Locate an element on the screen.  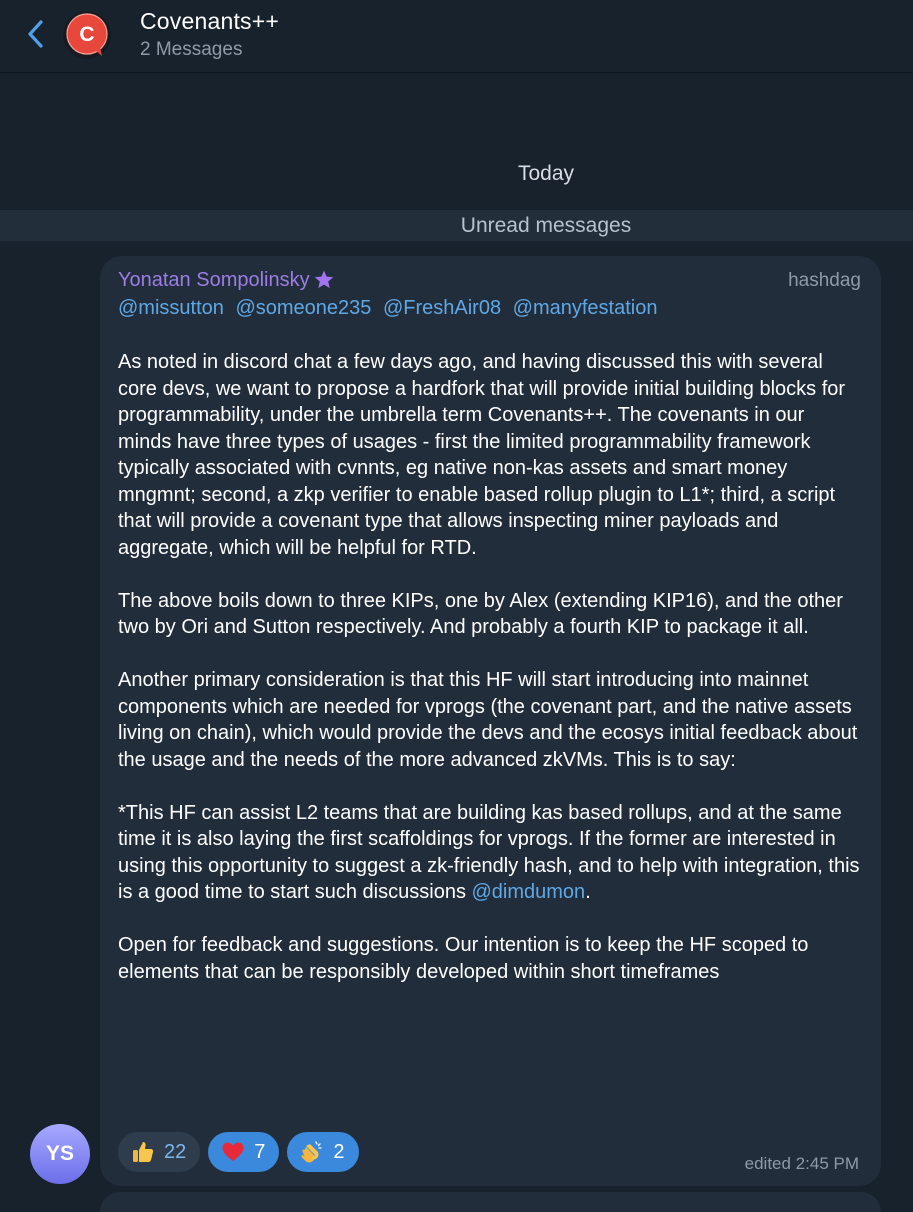
thumbs-up-icon is located at coordinates (143, 1152).